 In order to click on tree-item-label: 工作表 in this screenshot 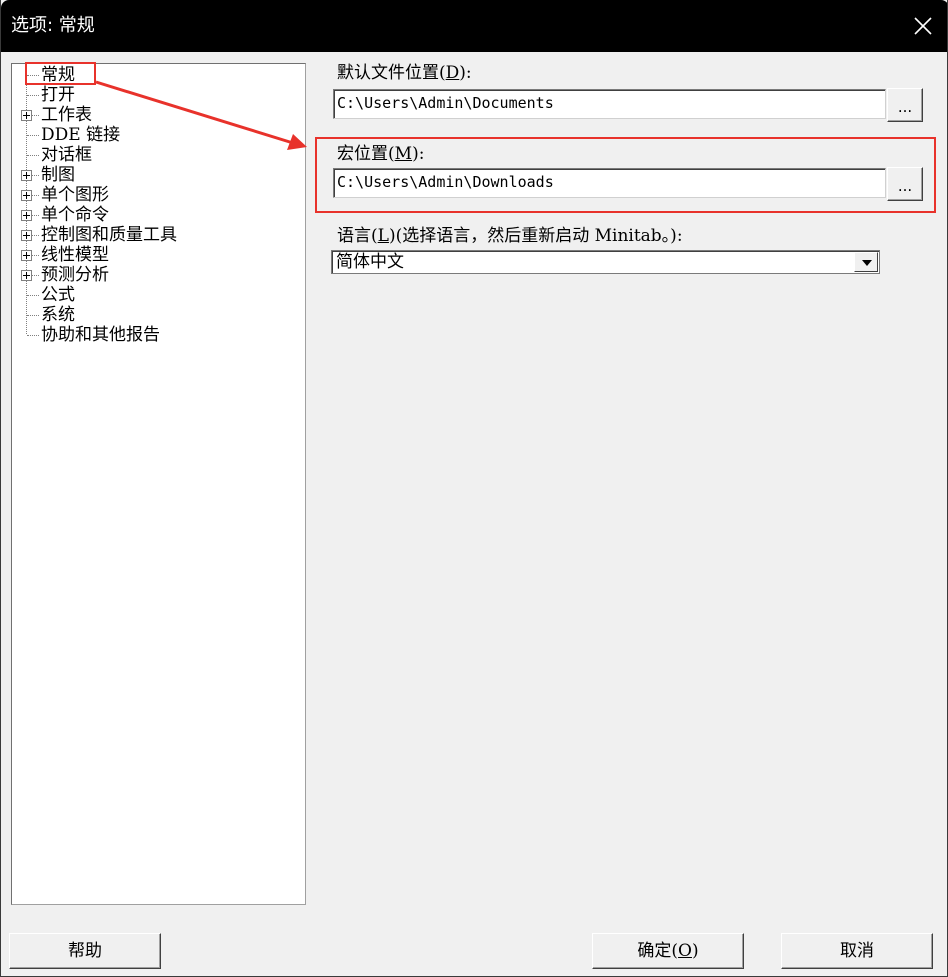, I will do `click(66, 115)`.